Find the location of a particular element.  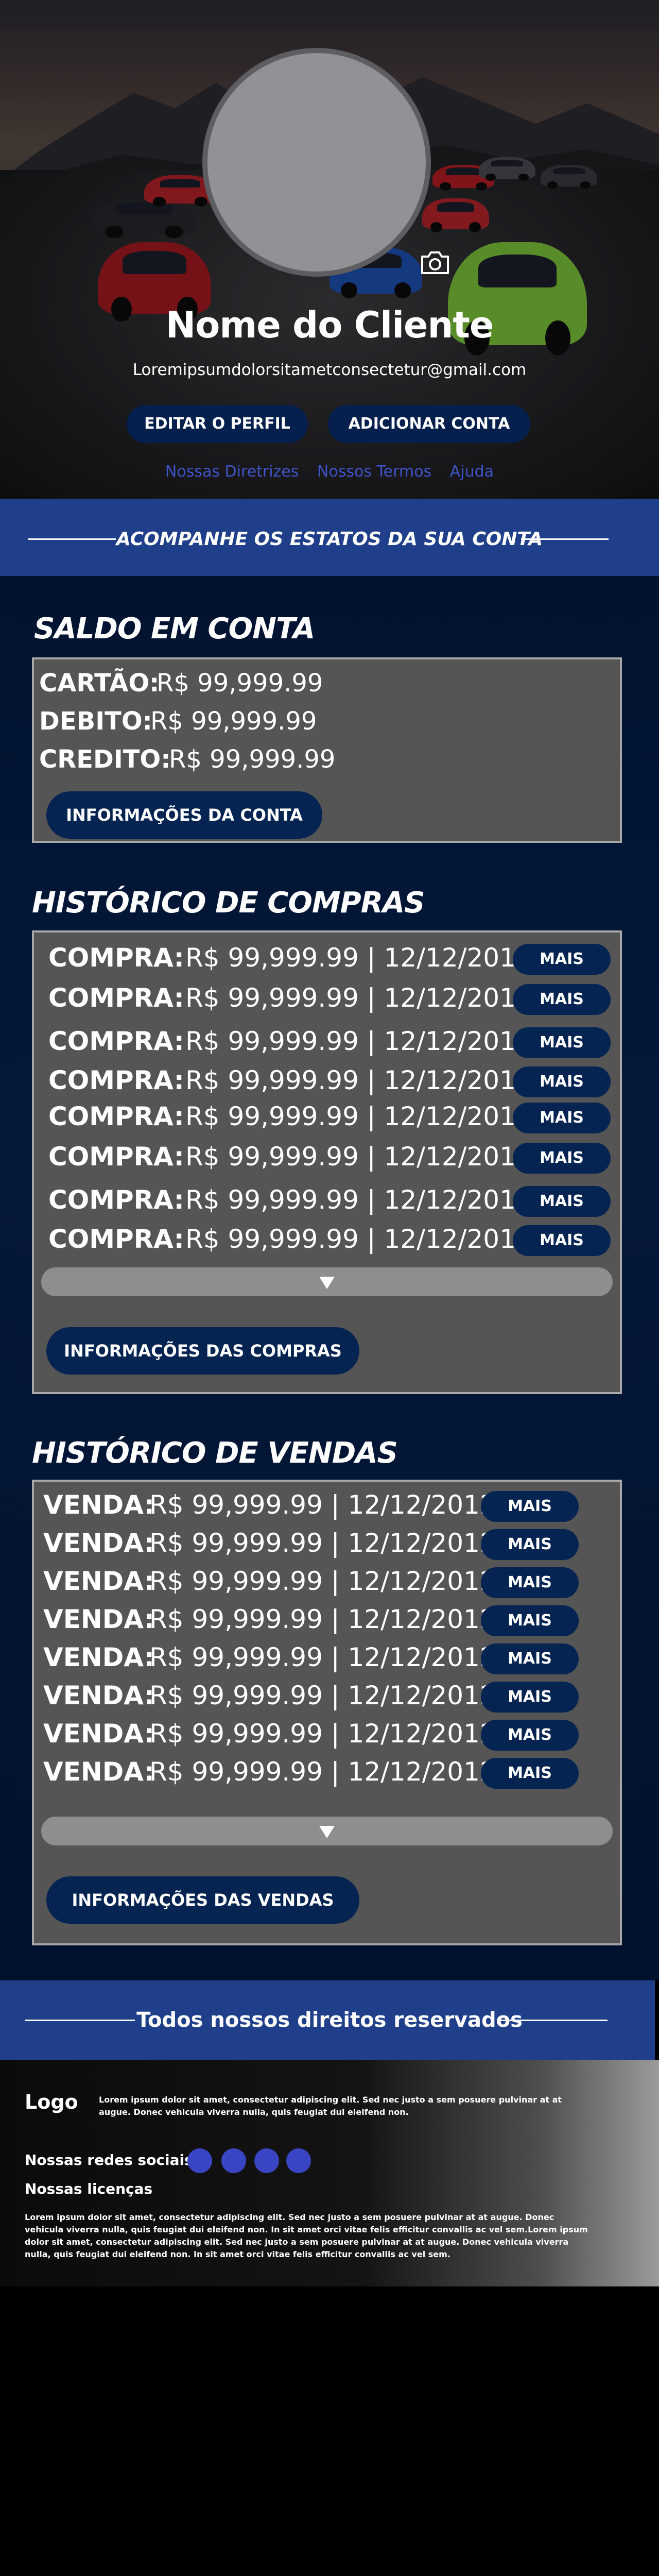

status-banner-title: ACOMPANHE OS ESTATOS DA SUA CONTA is located at coordinates (329, 539).